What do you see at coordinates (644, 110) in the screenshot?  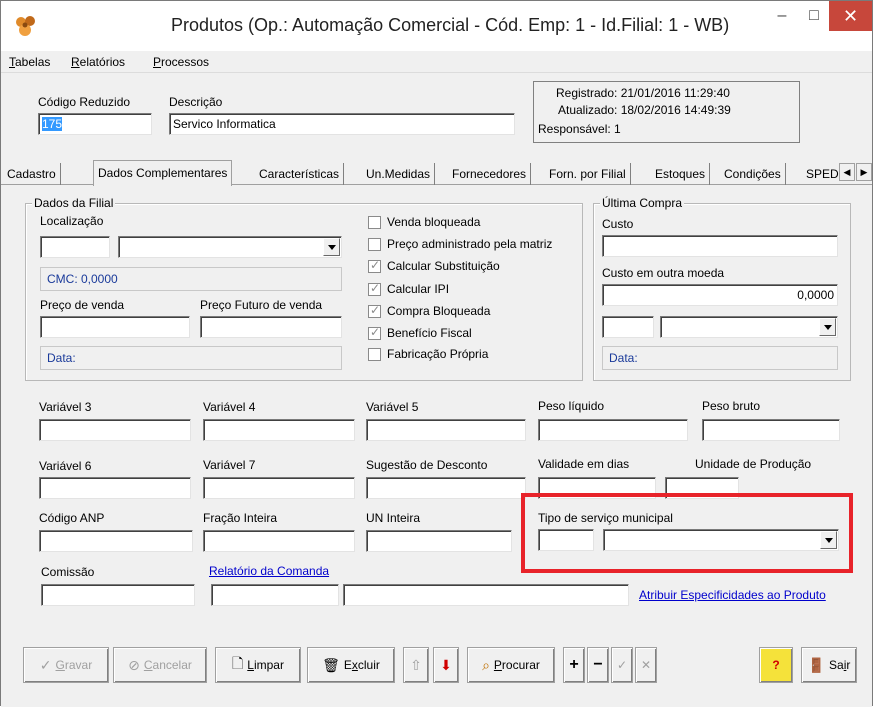 I see `atualizado-text: Atualizado: 18/02/2016 14:49:39` at bounding box center [644, 110].